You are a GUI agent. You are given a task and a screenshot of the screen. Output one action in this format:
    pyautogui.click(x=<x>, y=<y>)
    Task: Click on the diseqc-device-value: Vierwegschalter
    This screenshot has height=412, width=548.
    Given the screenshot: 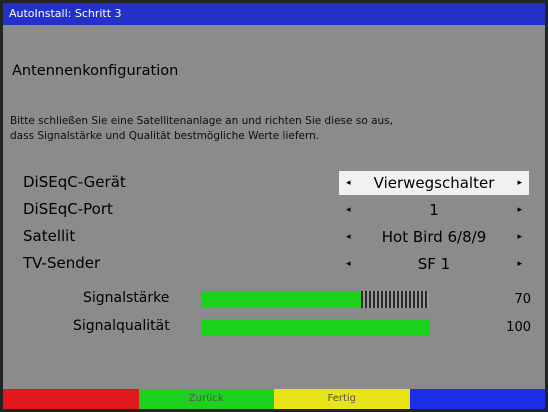 What is the action you would take?
    pyautogui.click(x=434, y=183)
    